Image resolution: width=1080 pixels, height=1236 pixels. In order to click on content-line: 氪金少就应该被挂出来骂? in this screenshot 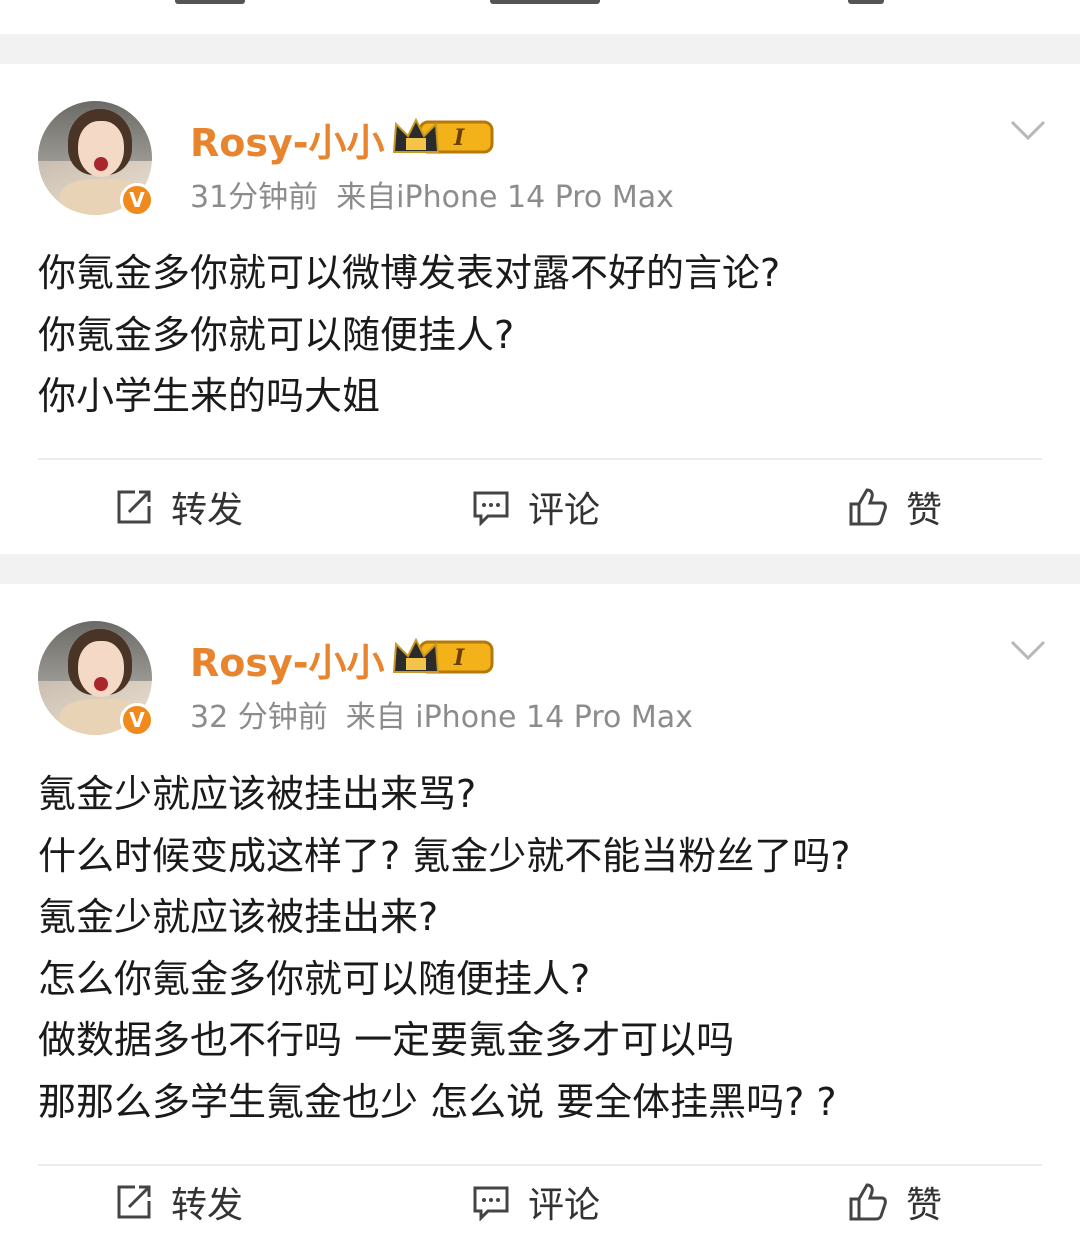, I will do `click(257, 794)`.